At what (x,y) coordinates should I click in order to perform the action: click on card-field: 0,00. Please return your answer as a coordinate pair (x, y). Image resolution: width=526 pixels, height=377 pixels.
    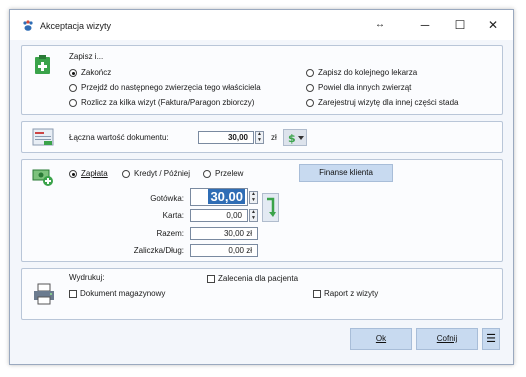
    Looking at the image, I should click on (219, 215).